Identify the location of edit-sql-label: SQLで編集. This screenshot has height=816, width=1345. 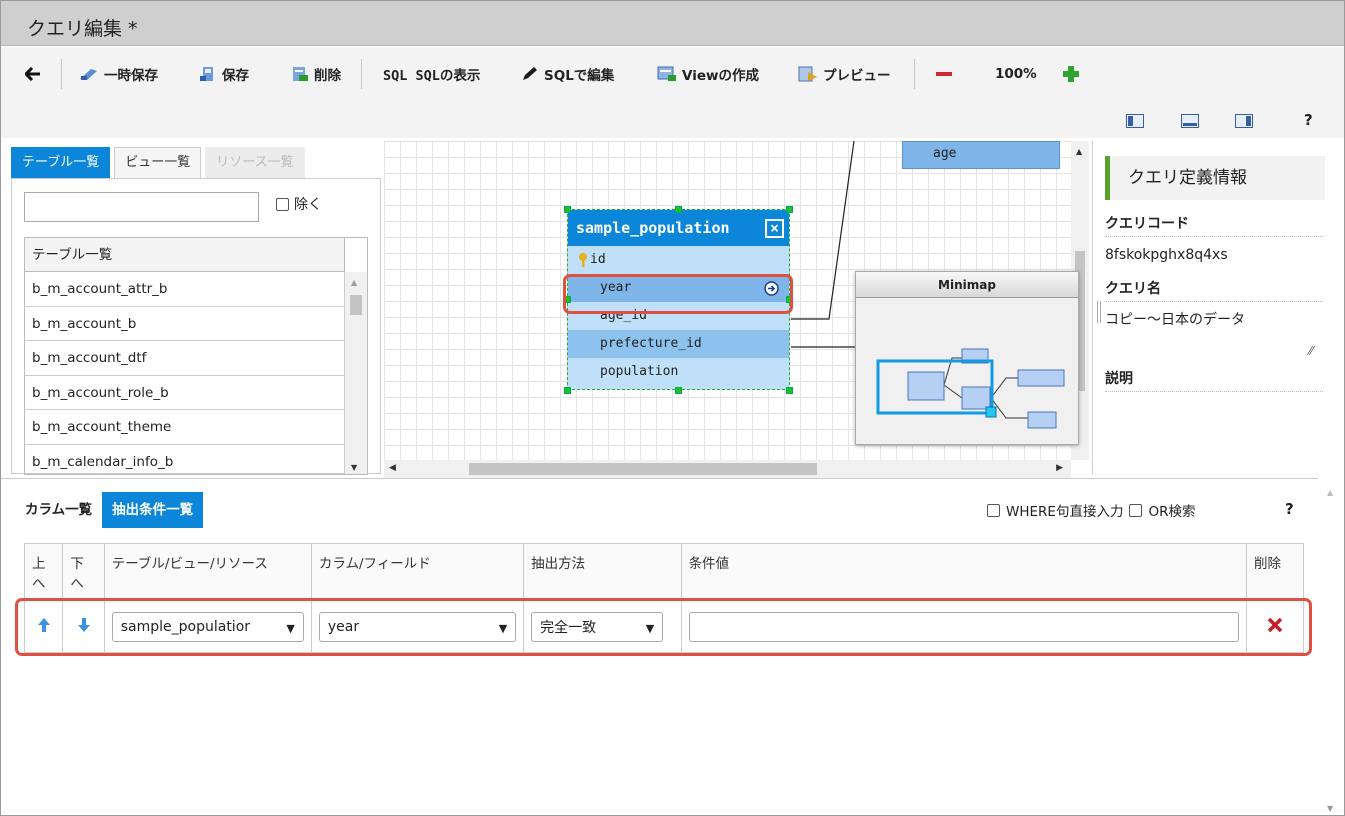
(579, 76).